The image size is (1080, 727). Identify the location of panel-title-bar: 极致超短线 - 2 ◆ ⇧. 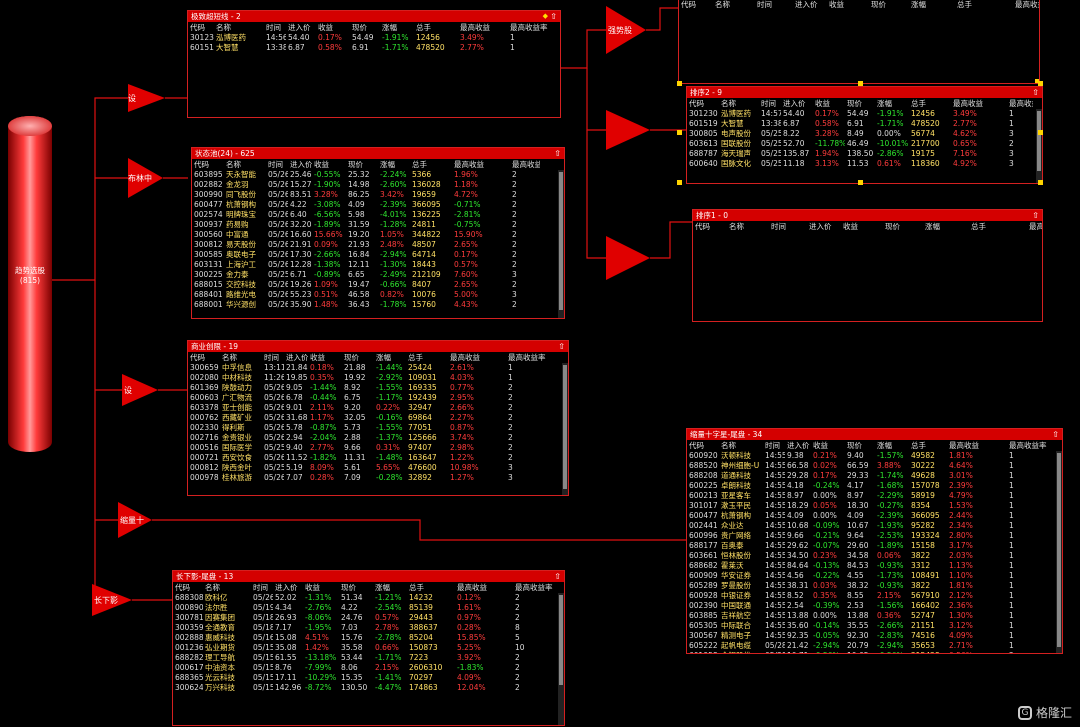
(374, 16).